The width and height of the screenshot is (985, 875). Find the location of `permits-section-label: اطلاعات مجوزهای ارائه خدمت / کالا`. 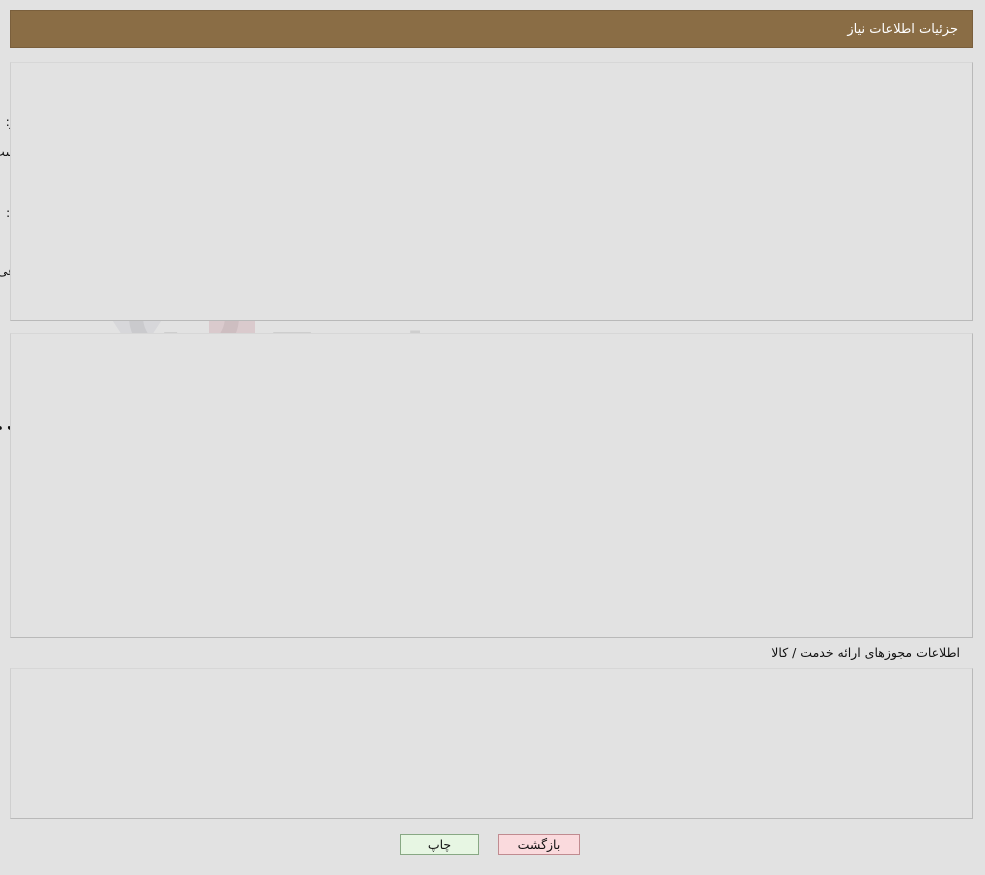

permits-section-label: اطلاعات مجوزهای ارائه خدمت / کالا is located at coordinates (866, 652).